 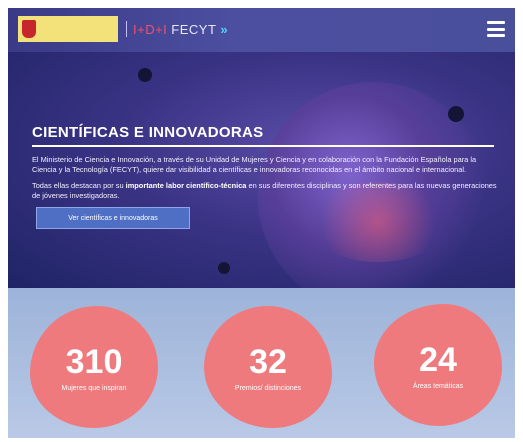 What do you see at coordinates (150, 29) in the screenshot?
I see `fecyt-prefix: I+D+I` at bounding box center [150, 29].